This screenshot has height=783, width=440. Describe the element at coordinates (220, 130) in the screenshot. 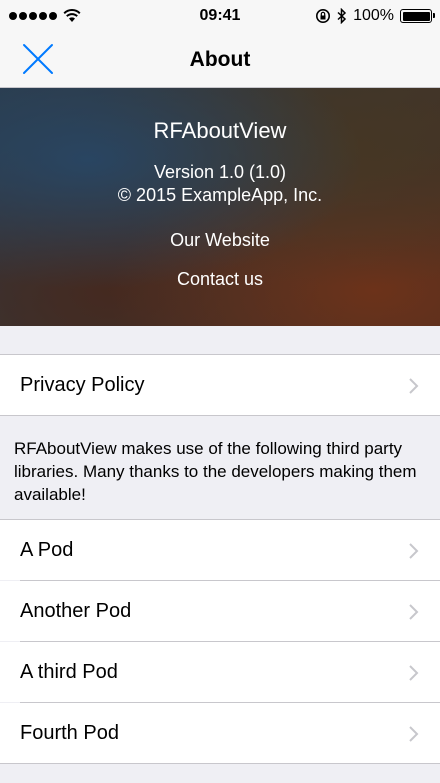

I see `app-name: RFAboutView` at that location.